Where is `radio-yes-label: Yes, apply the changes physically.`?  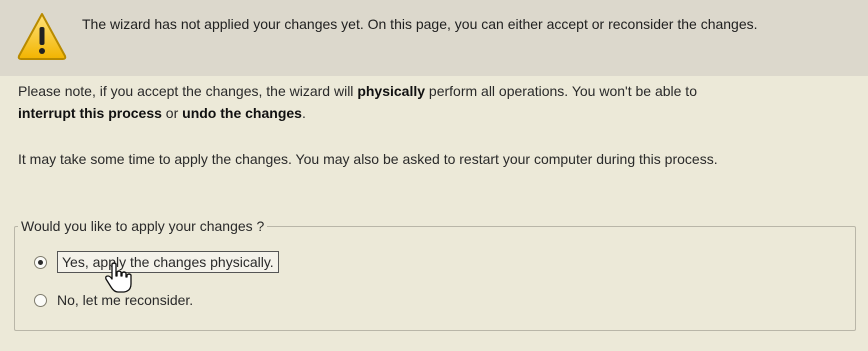
radio-yes-label: Yes, apply the changes physically. is located at coordinates (168, 262).